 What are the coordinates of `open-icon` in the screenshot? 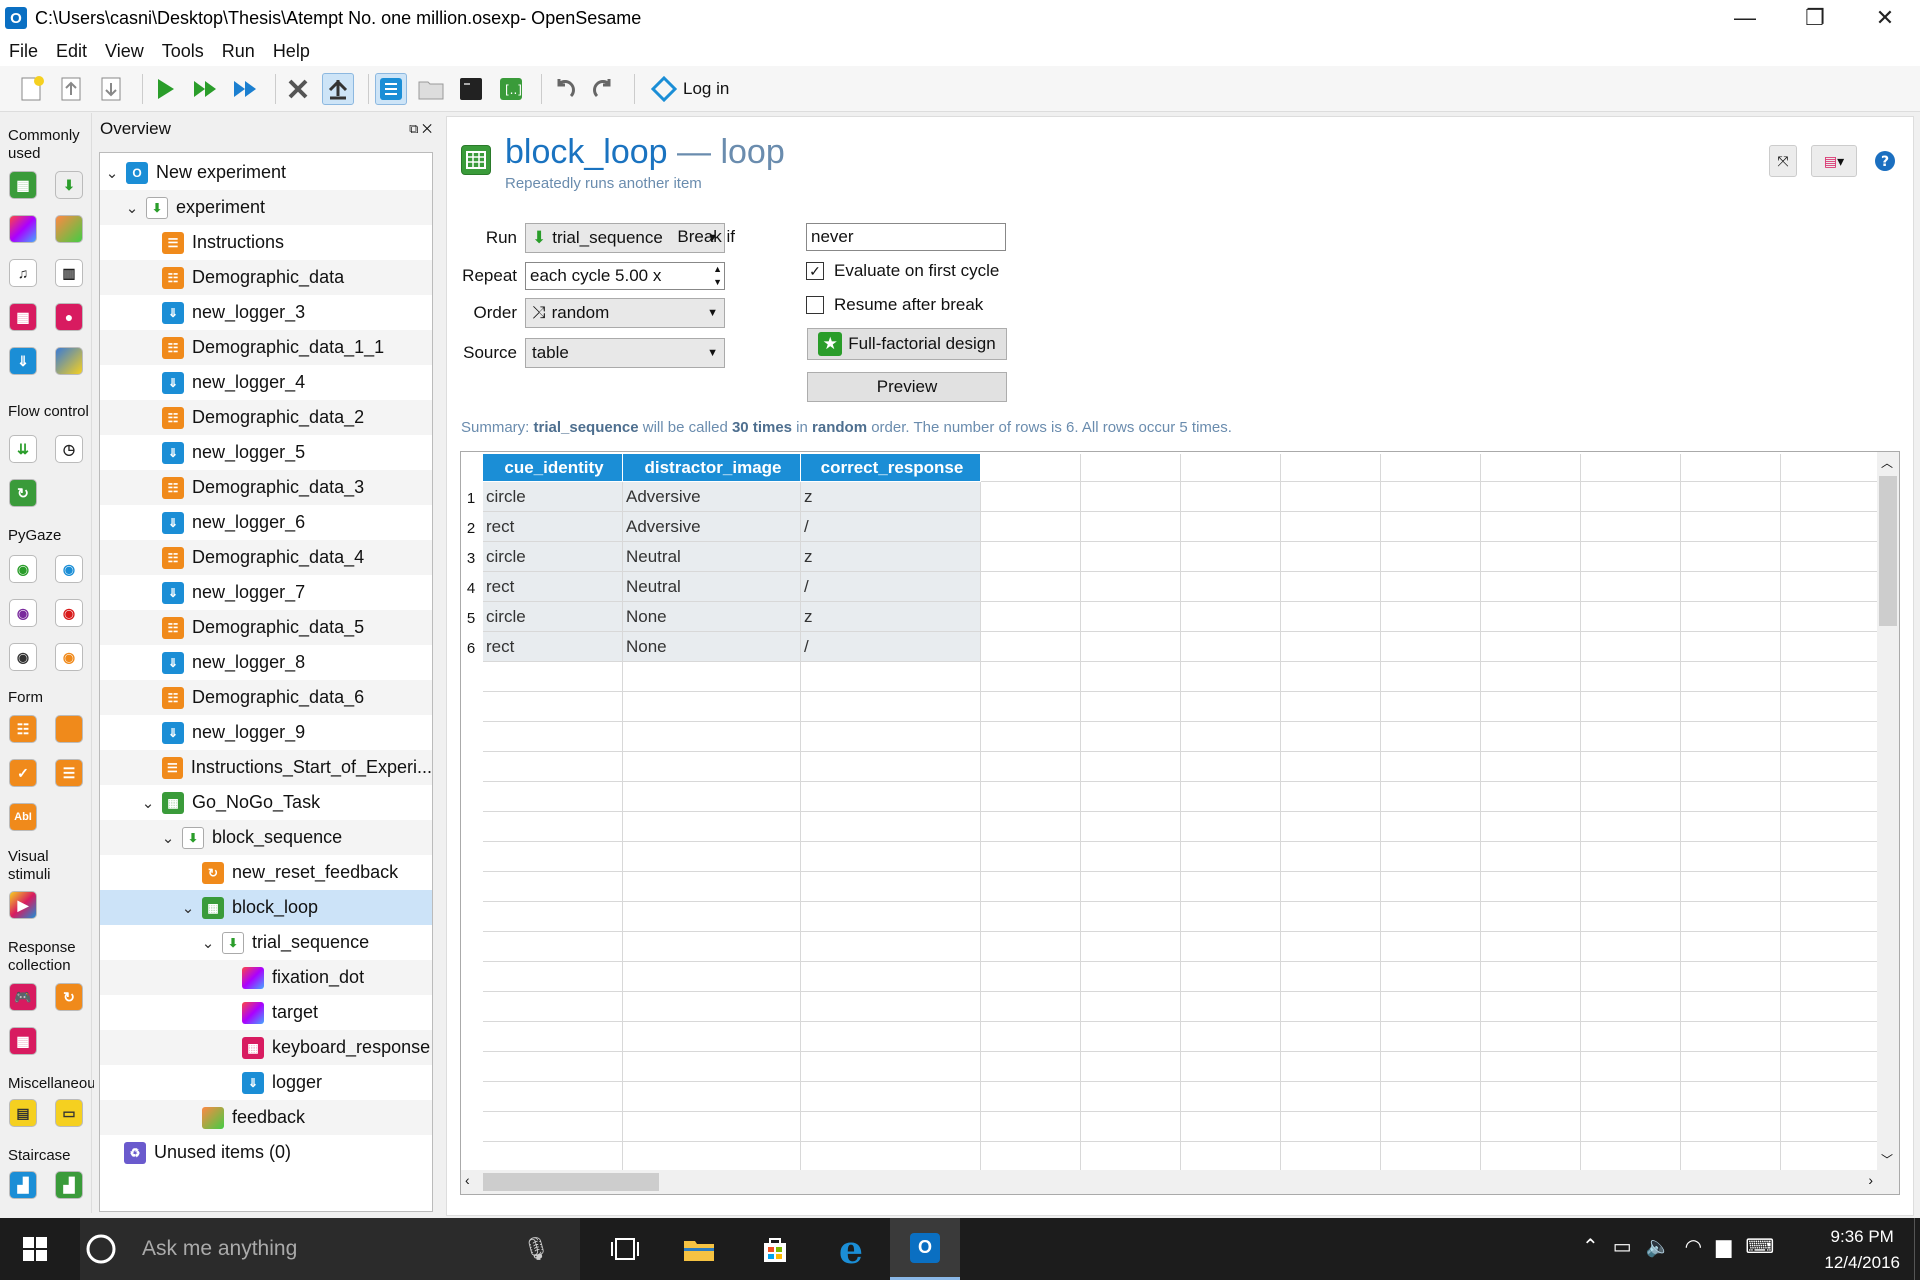 It's located at (72, 89).